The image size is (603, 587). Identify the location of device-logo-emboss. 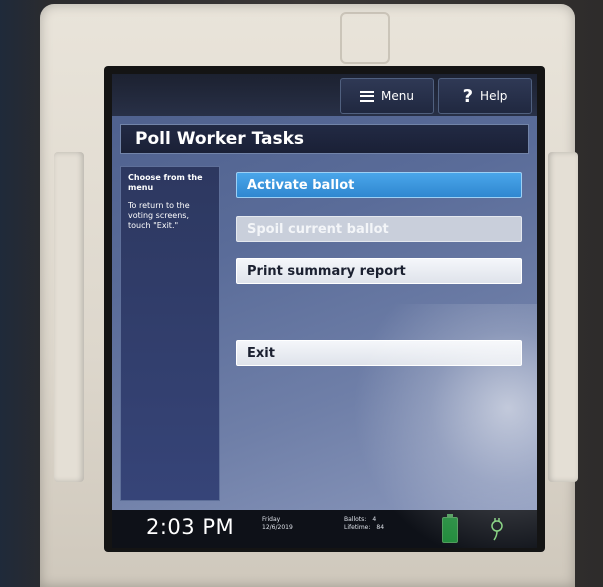
(365, 38).